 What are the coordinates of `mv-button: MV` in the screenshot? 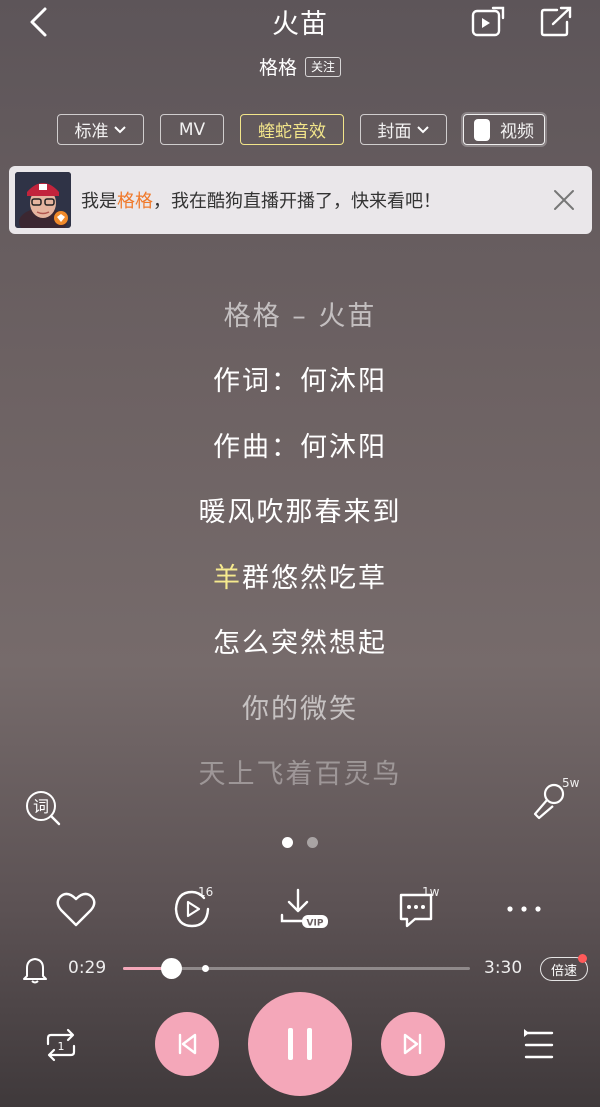 It's located at (192, 129).